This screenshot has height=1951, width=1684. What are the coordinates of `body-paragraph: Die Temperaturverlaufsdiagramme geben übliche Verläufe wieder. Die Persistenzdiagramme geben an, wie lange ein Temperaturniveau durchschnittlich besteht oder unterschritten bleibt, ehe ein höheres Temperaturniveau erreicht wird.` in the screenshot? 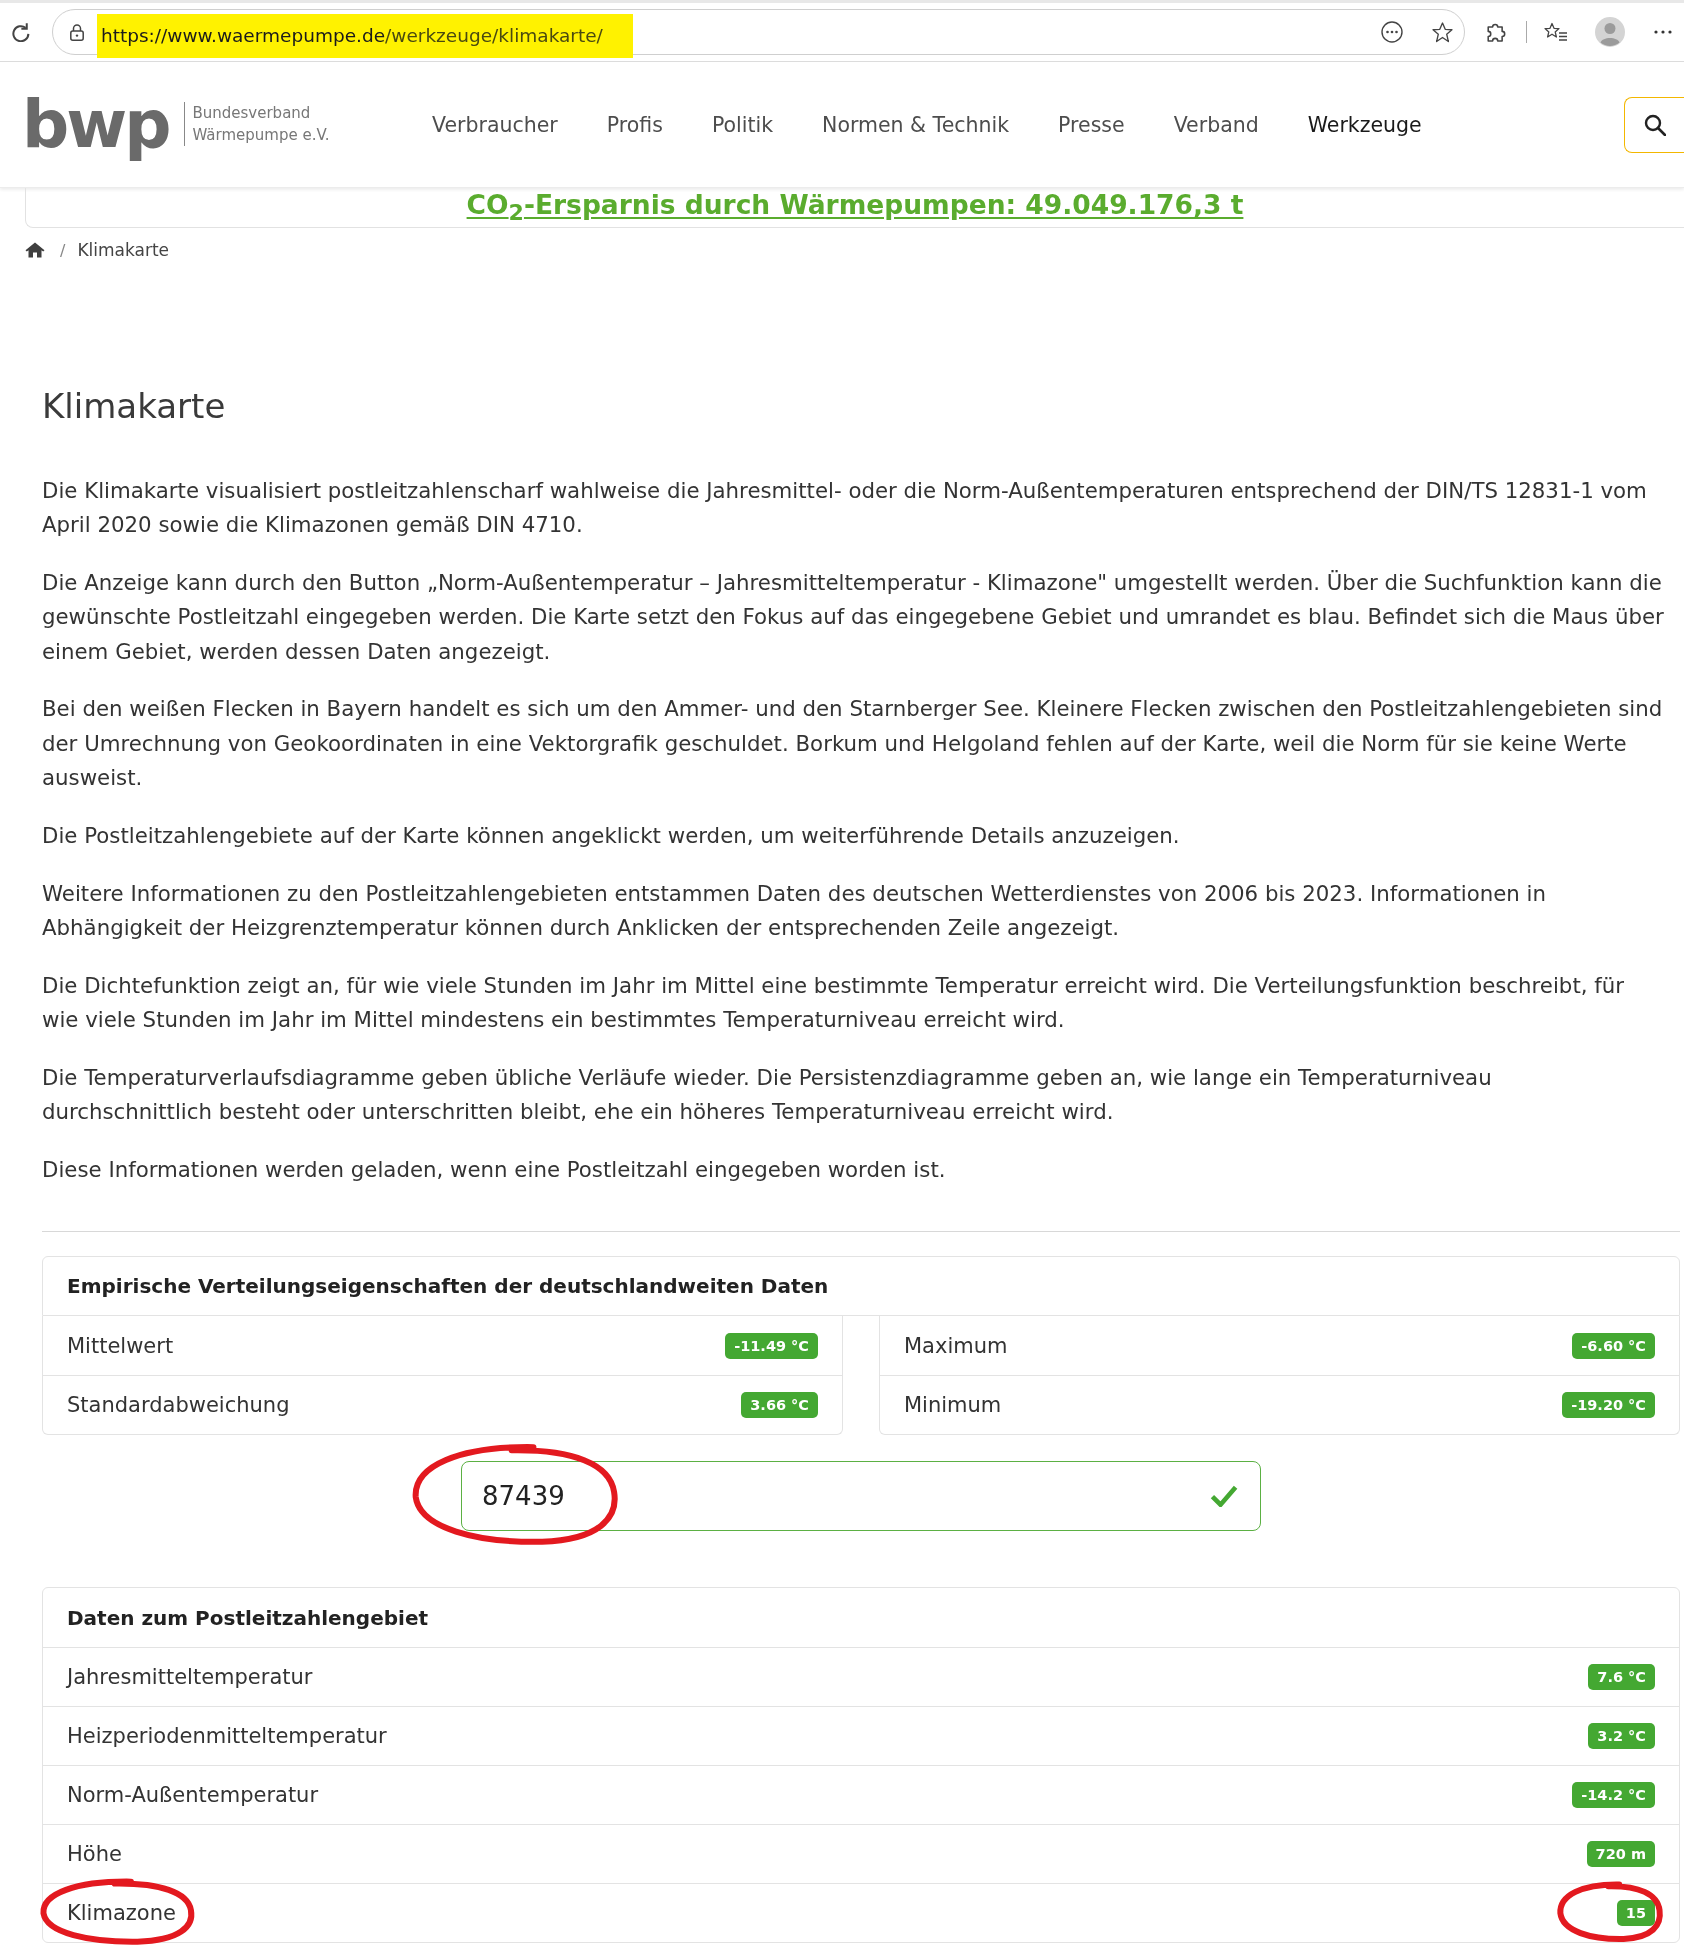 It's located at (767, 1095).